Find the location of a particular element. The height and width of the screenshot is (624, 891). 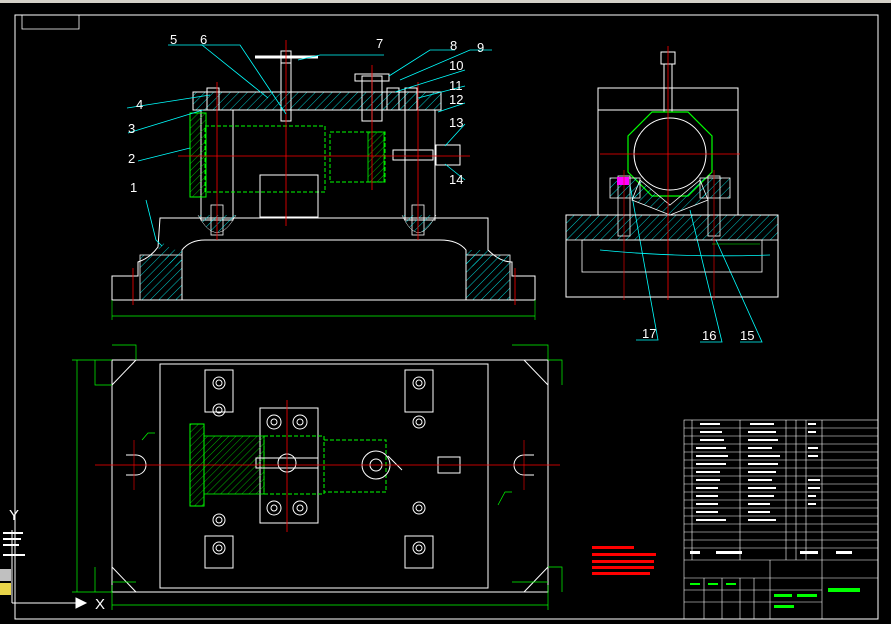

ucs-icon is located at coordinates (49, 569).